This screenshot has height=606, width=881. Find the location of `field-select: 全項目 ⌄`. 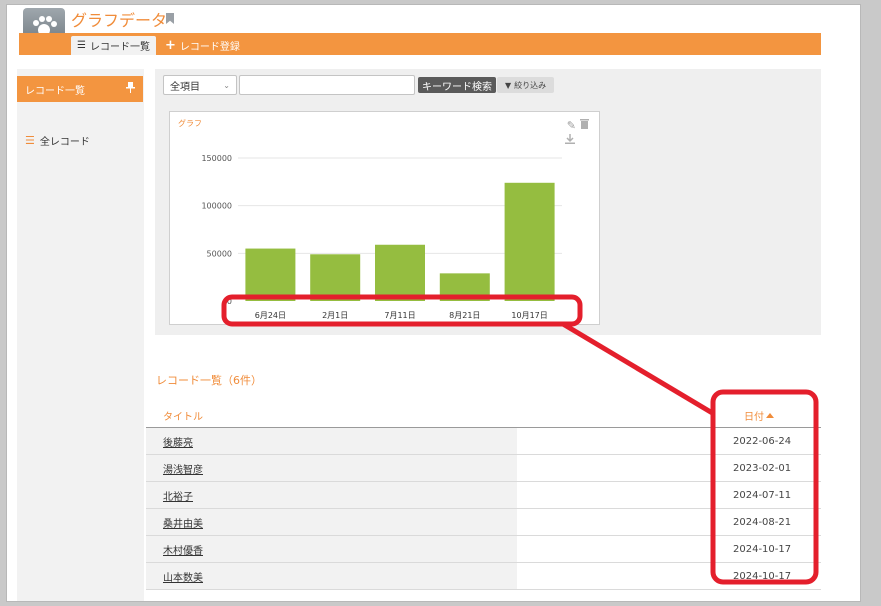

field-select: 全項目 ⌄ is located at coordinates (200, 85).